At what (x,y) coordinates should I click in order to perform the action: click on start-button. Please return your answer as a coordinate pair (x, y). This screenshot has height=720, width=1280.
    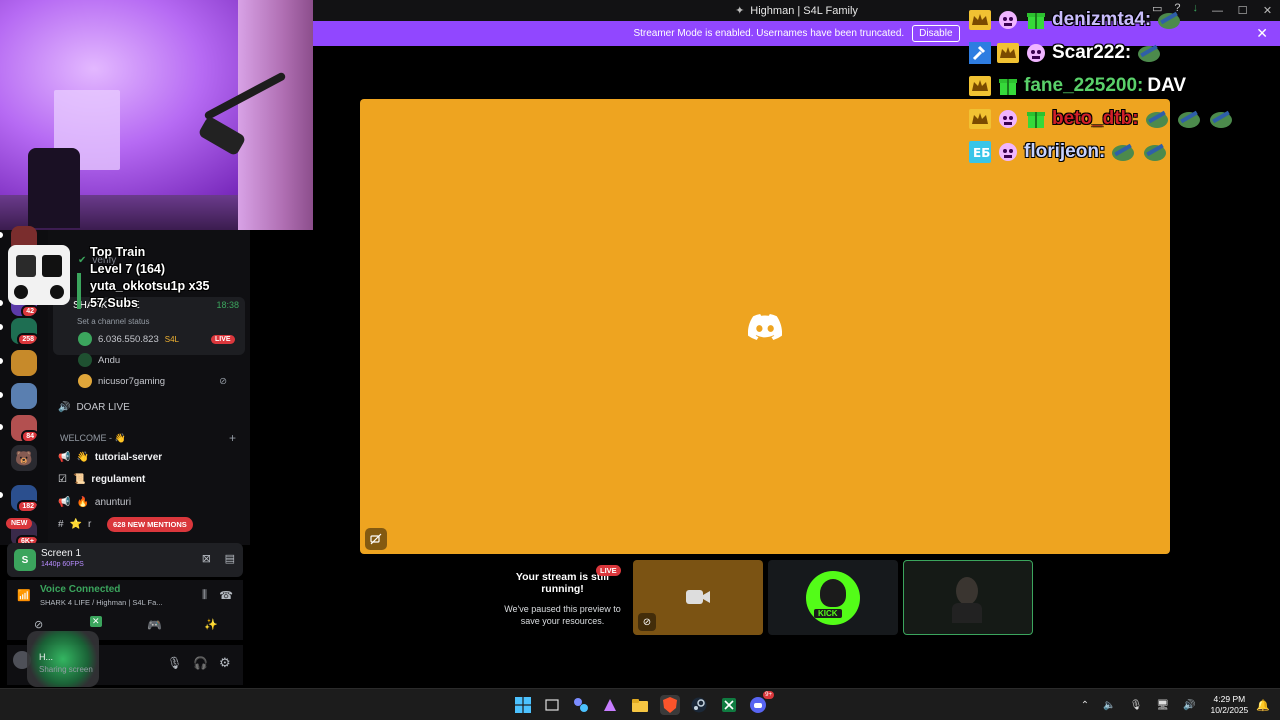
    Looking at the image, I should click on (523, 705).